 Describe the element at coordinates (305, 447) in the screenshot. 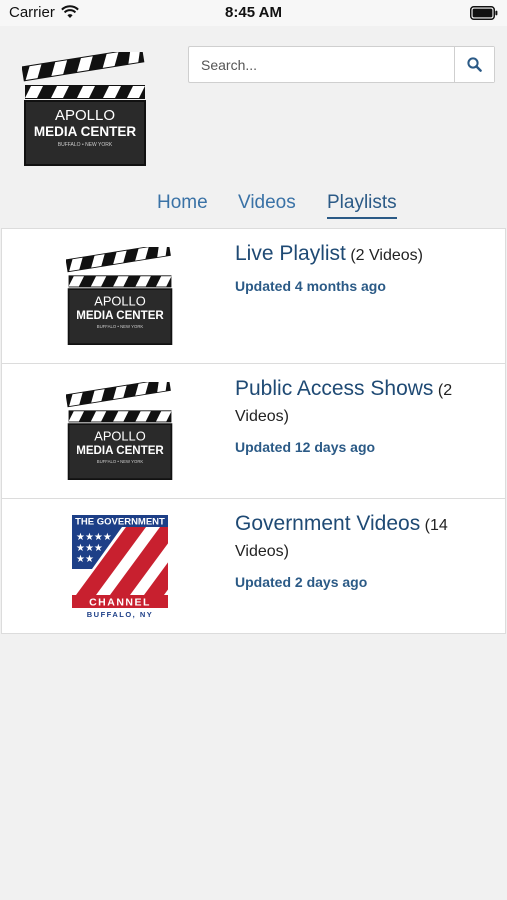

I see `playlist-updated: Updated 12 days ago` at that location.